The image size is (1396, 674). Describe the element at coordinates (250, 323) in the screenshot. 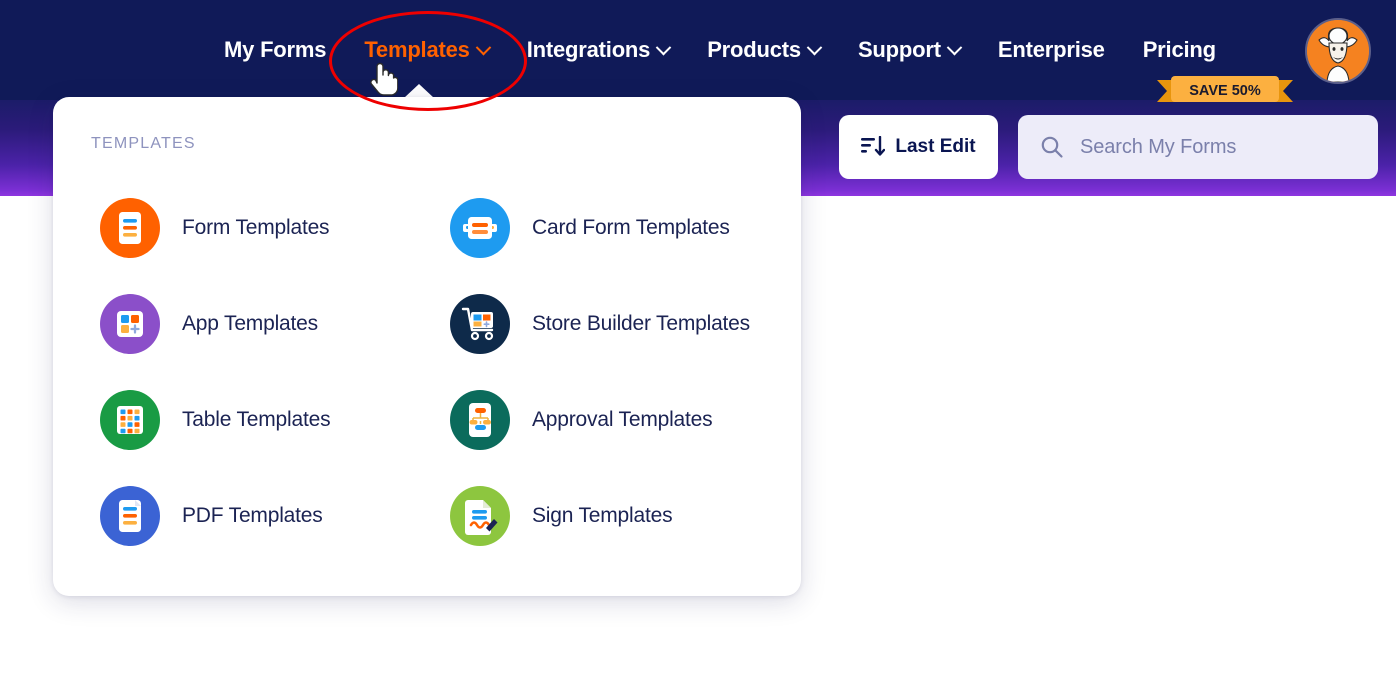

I see `menu-item-app-templates-label: App Templates` at that location.